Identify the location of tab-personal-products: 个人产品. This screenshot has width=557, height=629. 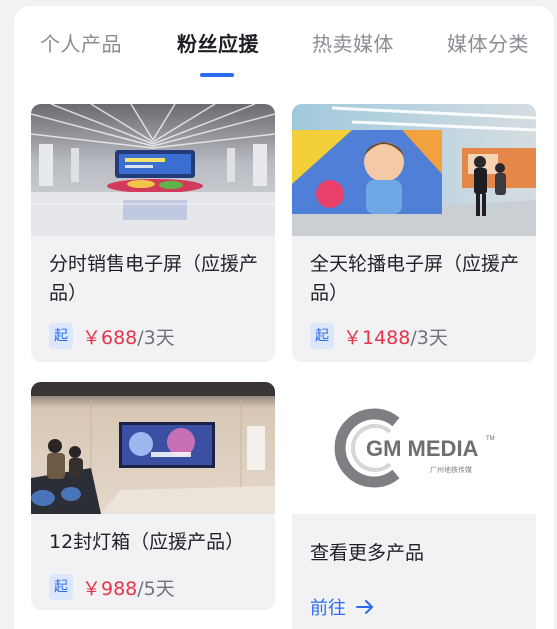
(81, 42).